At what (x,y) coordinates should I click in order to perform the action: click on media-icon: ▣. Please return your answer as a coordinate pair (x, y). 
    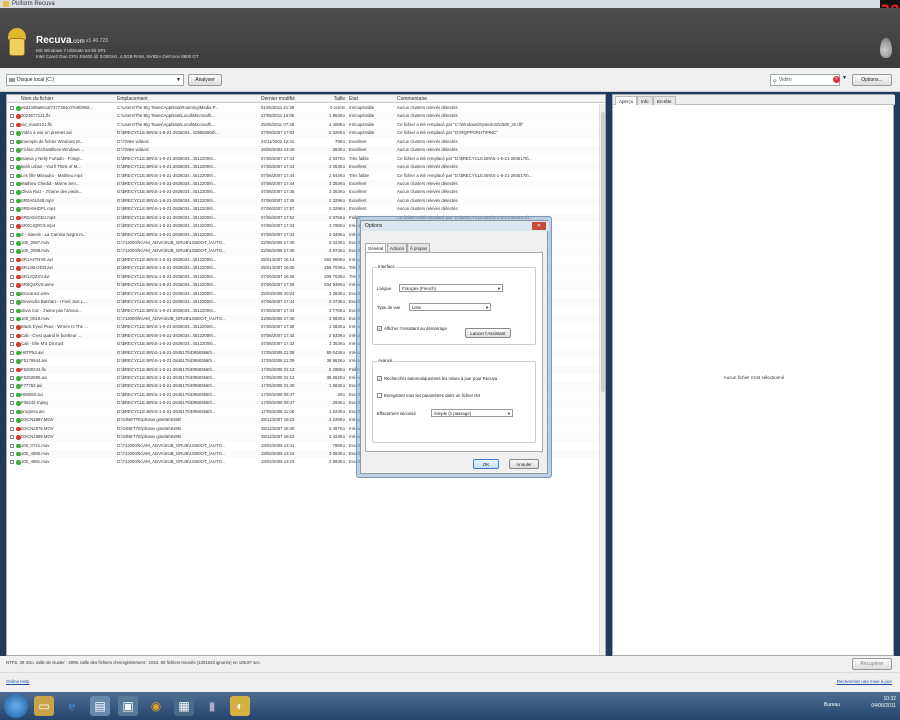
    Looking at the image, I should click on (128, 706).